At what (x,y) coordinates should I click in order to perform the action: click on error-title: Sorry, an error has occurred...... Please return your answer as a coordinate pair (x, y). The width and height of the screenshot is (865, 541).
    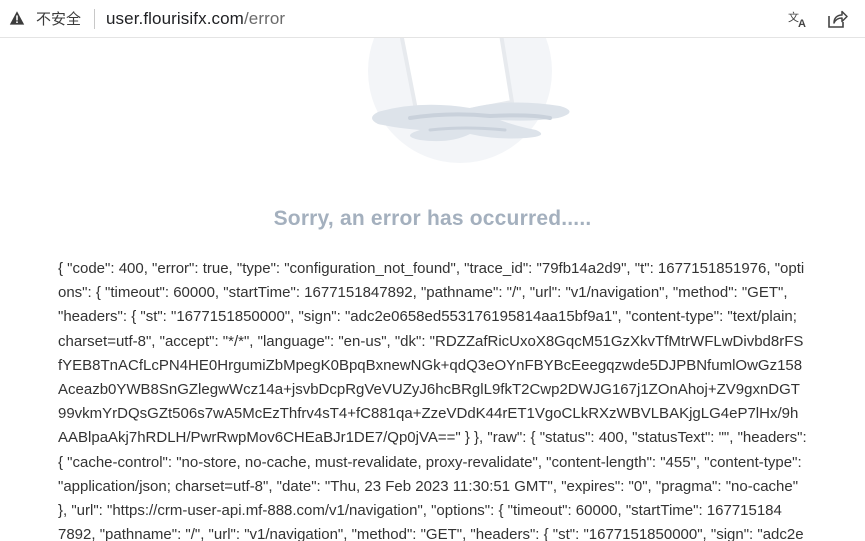
    Looking at the image, I should click on (432, 218).